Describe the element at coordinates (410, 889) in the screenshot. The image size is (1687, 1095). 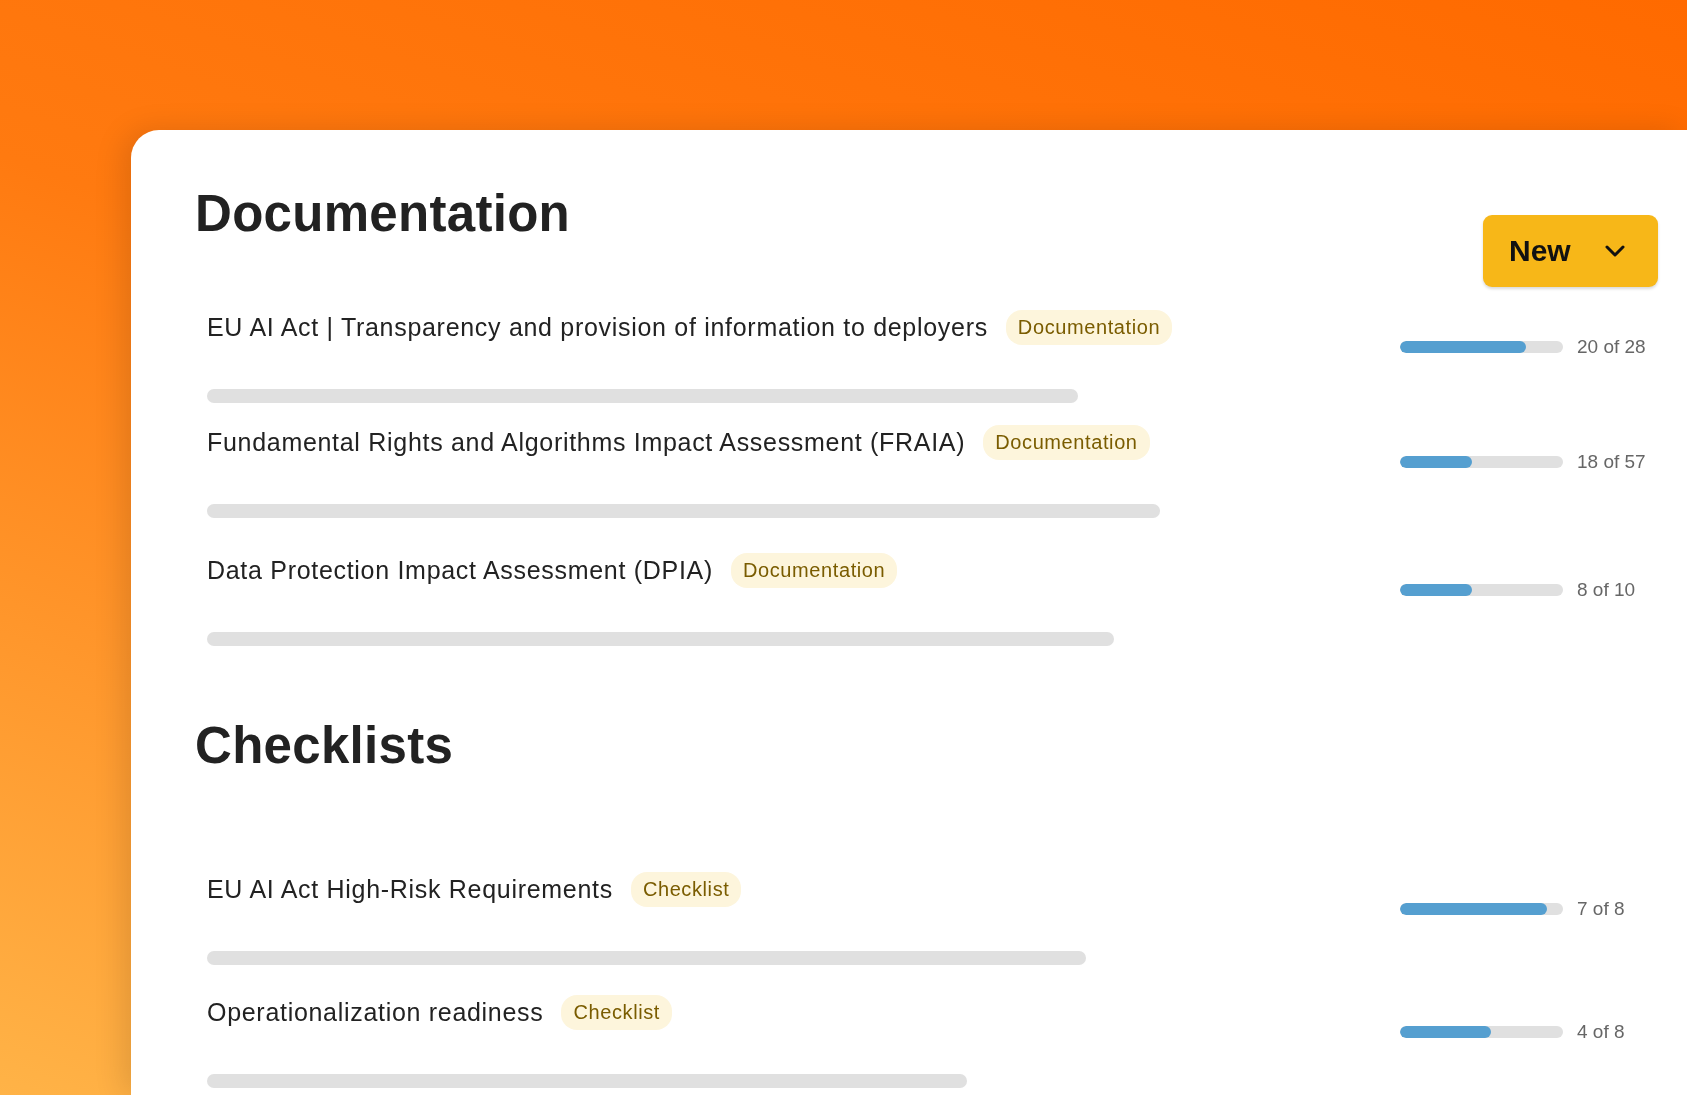
I see `document-title: EU AI Act High-Risk Requirements` at that location.